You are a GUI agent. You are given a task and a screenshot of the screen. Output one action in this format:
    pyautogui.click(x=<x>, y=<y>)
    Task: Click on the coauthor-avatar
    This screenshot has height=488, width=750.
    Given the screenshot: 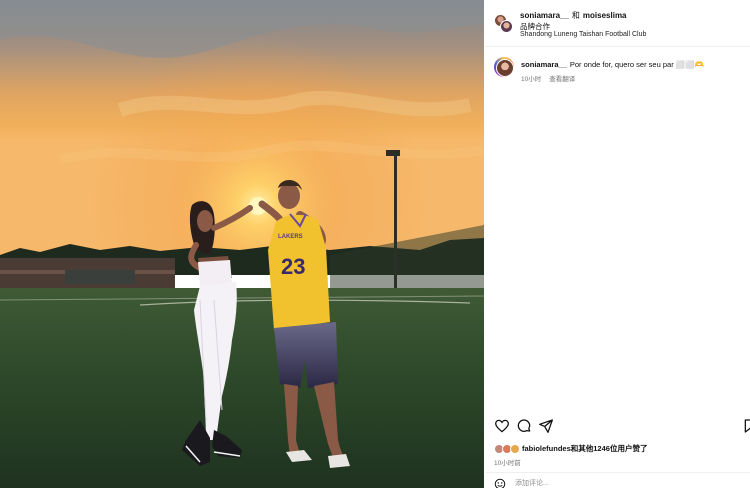 What is the action you would take?
    pyautogui.click(x=506, y=26)
    